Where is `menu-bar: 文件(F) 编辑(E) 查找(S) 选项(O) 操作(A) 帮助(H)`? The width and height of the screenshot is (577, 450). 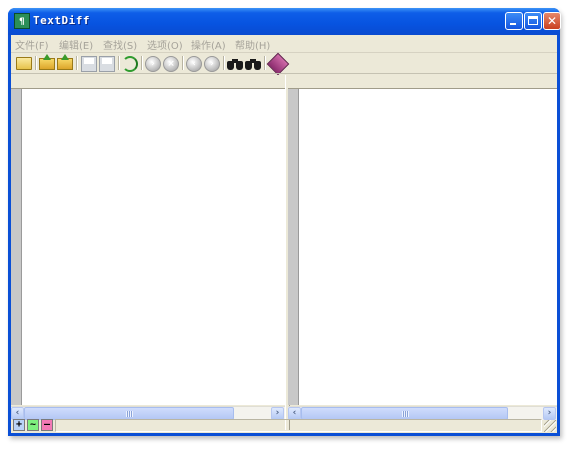 menu-bar: 文件(F) 编辑(E) 查找(S) 选项(O) 操作(A) 帮助(H) is located at coordinates (284, 43).